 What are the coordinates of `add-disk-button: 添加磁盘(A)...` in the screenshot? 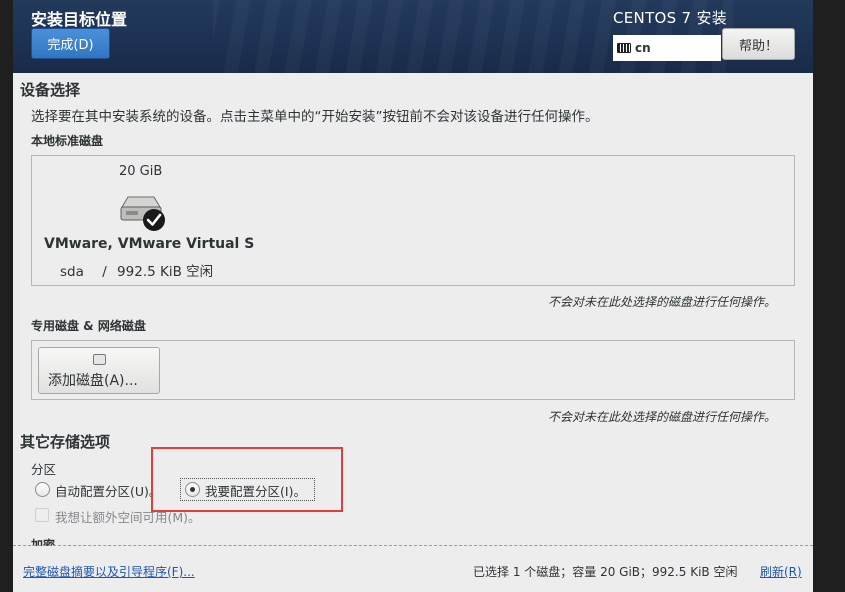 It's located at (99, 370).